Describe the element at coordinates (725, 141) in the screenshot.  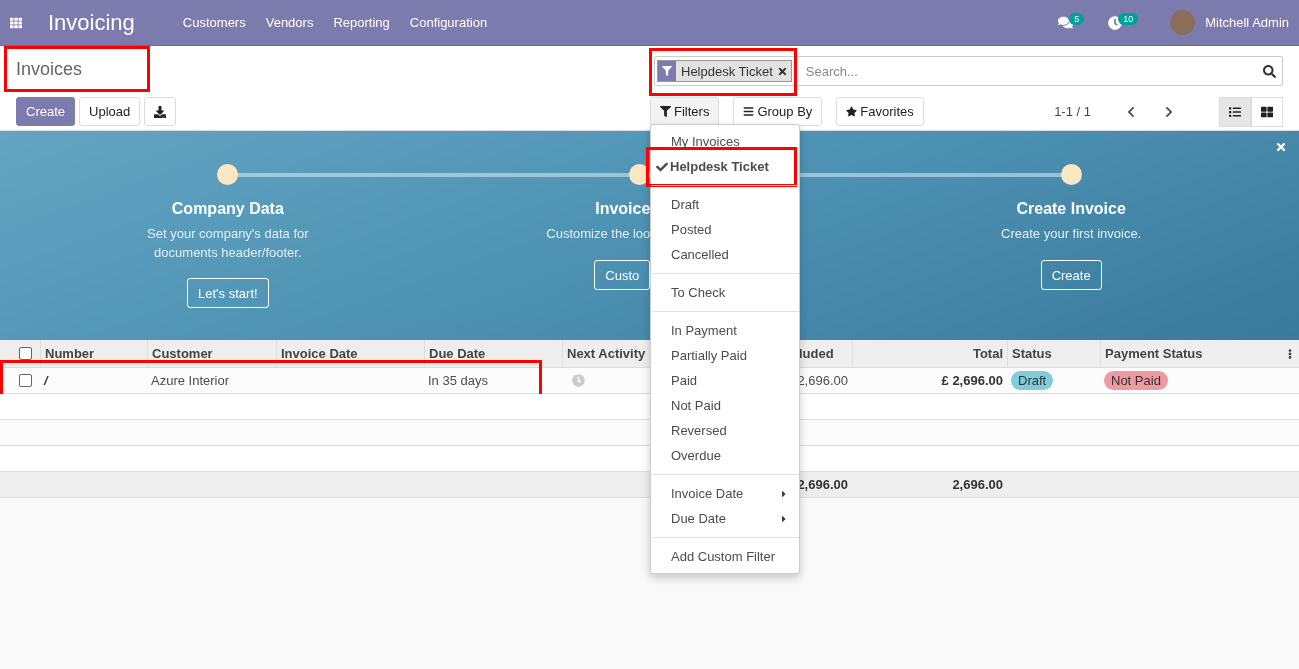
I see `filter-menu-item: My Invoices` at that location.